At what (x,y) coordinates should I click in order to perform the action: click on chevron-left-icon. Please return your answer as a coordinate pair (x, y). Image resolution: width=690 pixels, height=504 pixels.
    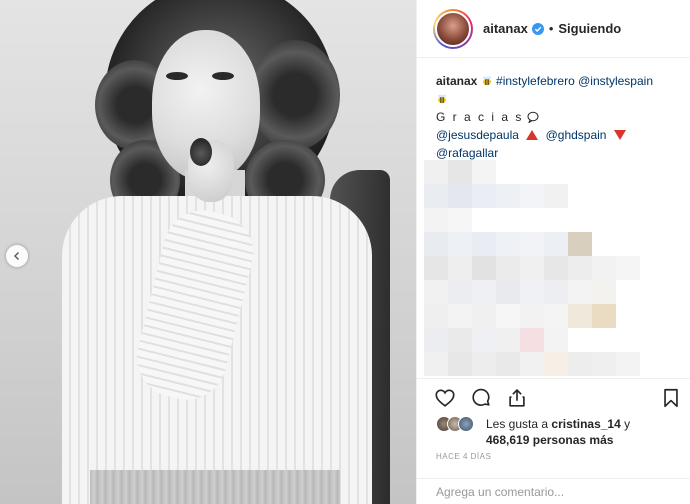
    Looking at the image, I should click on (16, 256).